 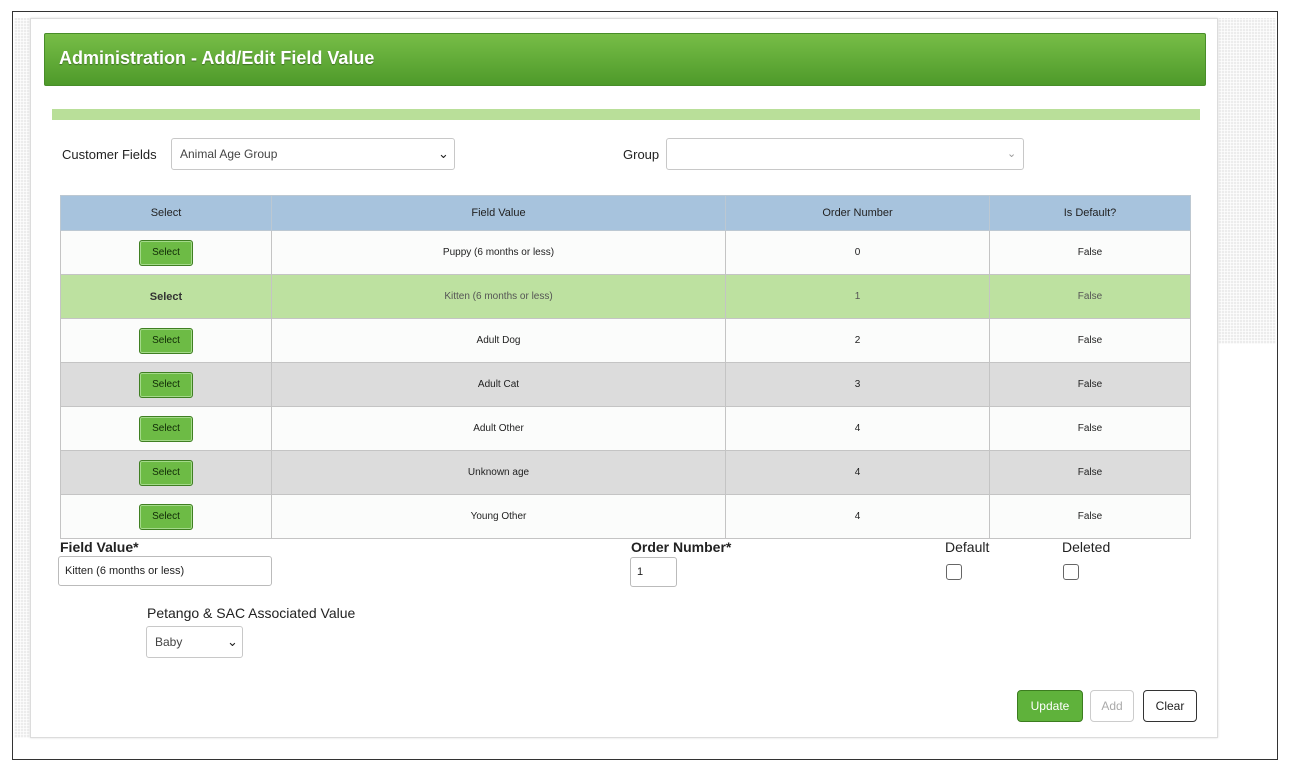 What do you see at coordinates (1170, 706) in the screenshot?
I see `clear-button: Clear` at bounding box center [1170, 706].